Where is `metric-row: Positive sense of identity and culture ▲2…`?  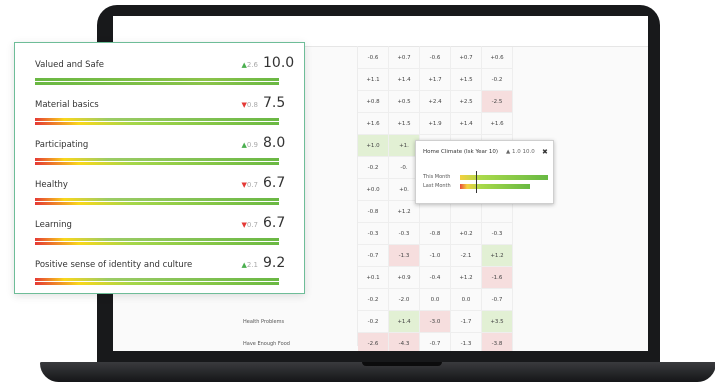 metric-row: Positive sense of identity and culture ▲2… is located at coordinates (159, 267).